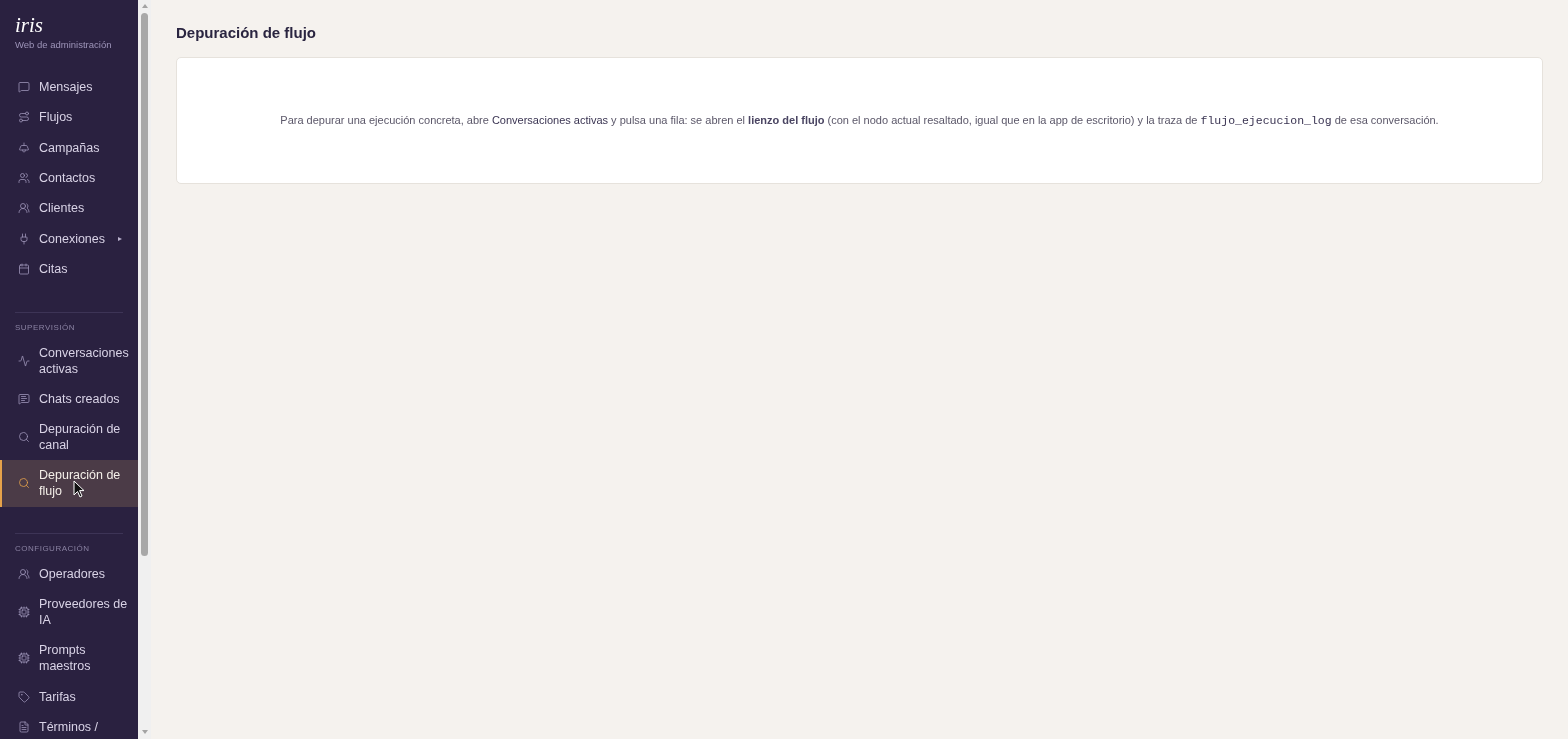 The width and height of the screenshot is (1568, 739). Describe the element at coordinates (69, 147) in the screenshot. I see `sidebar-item: Campañas` at that location.